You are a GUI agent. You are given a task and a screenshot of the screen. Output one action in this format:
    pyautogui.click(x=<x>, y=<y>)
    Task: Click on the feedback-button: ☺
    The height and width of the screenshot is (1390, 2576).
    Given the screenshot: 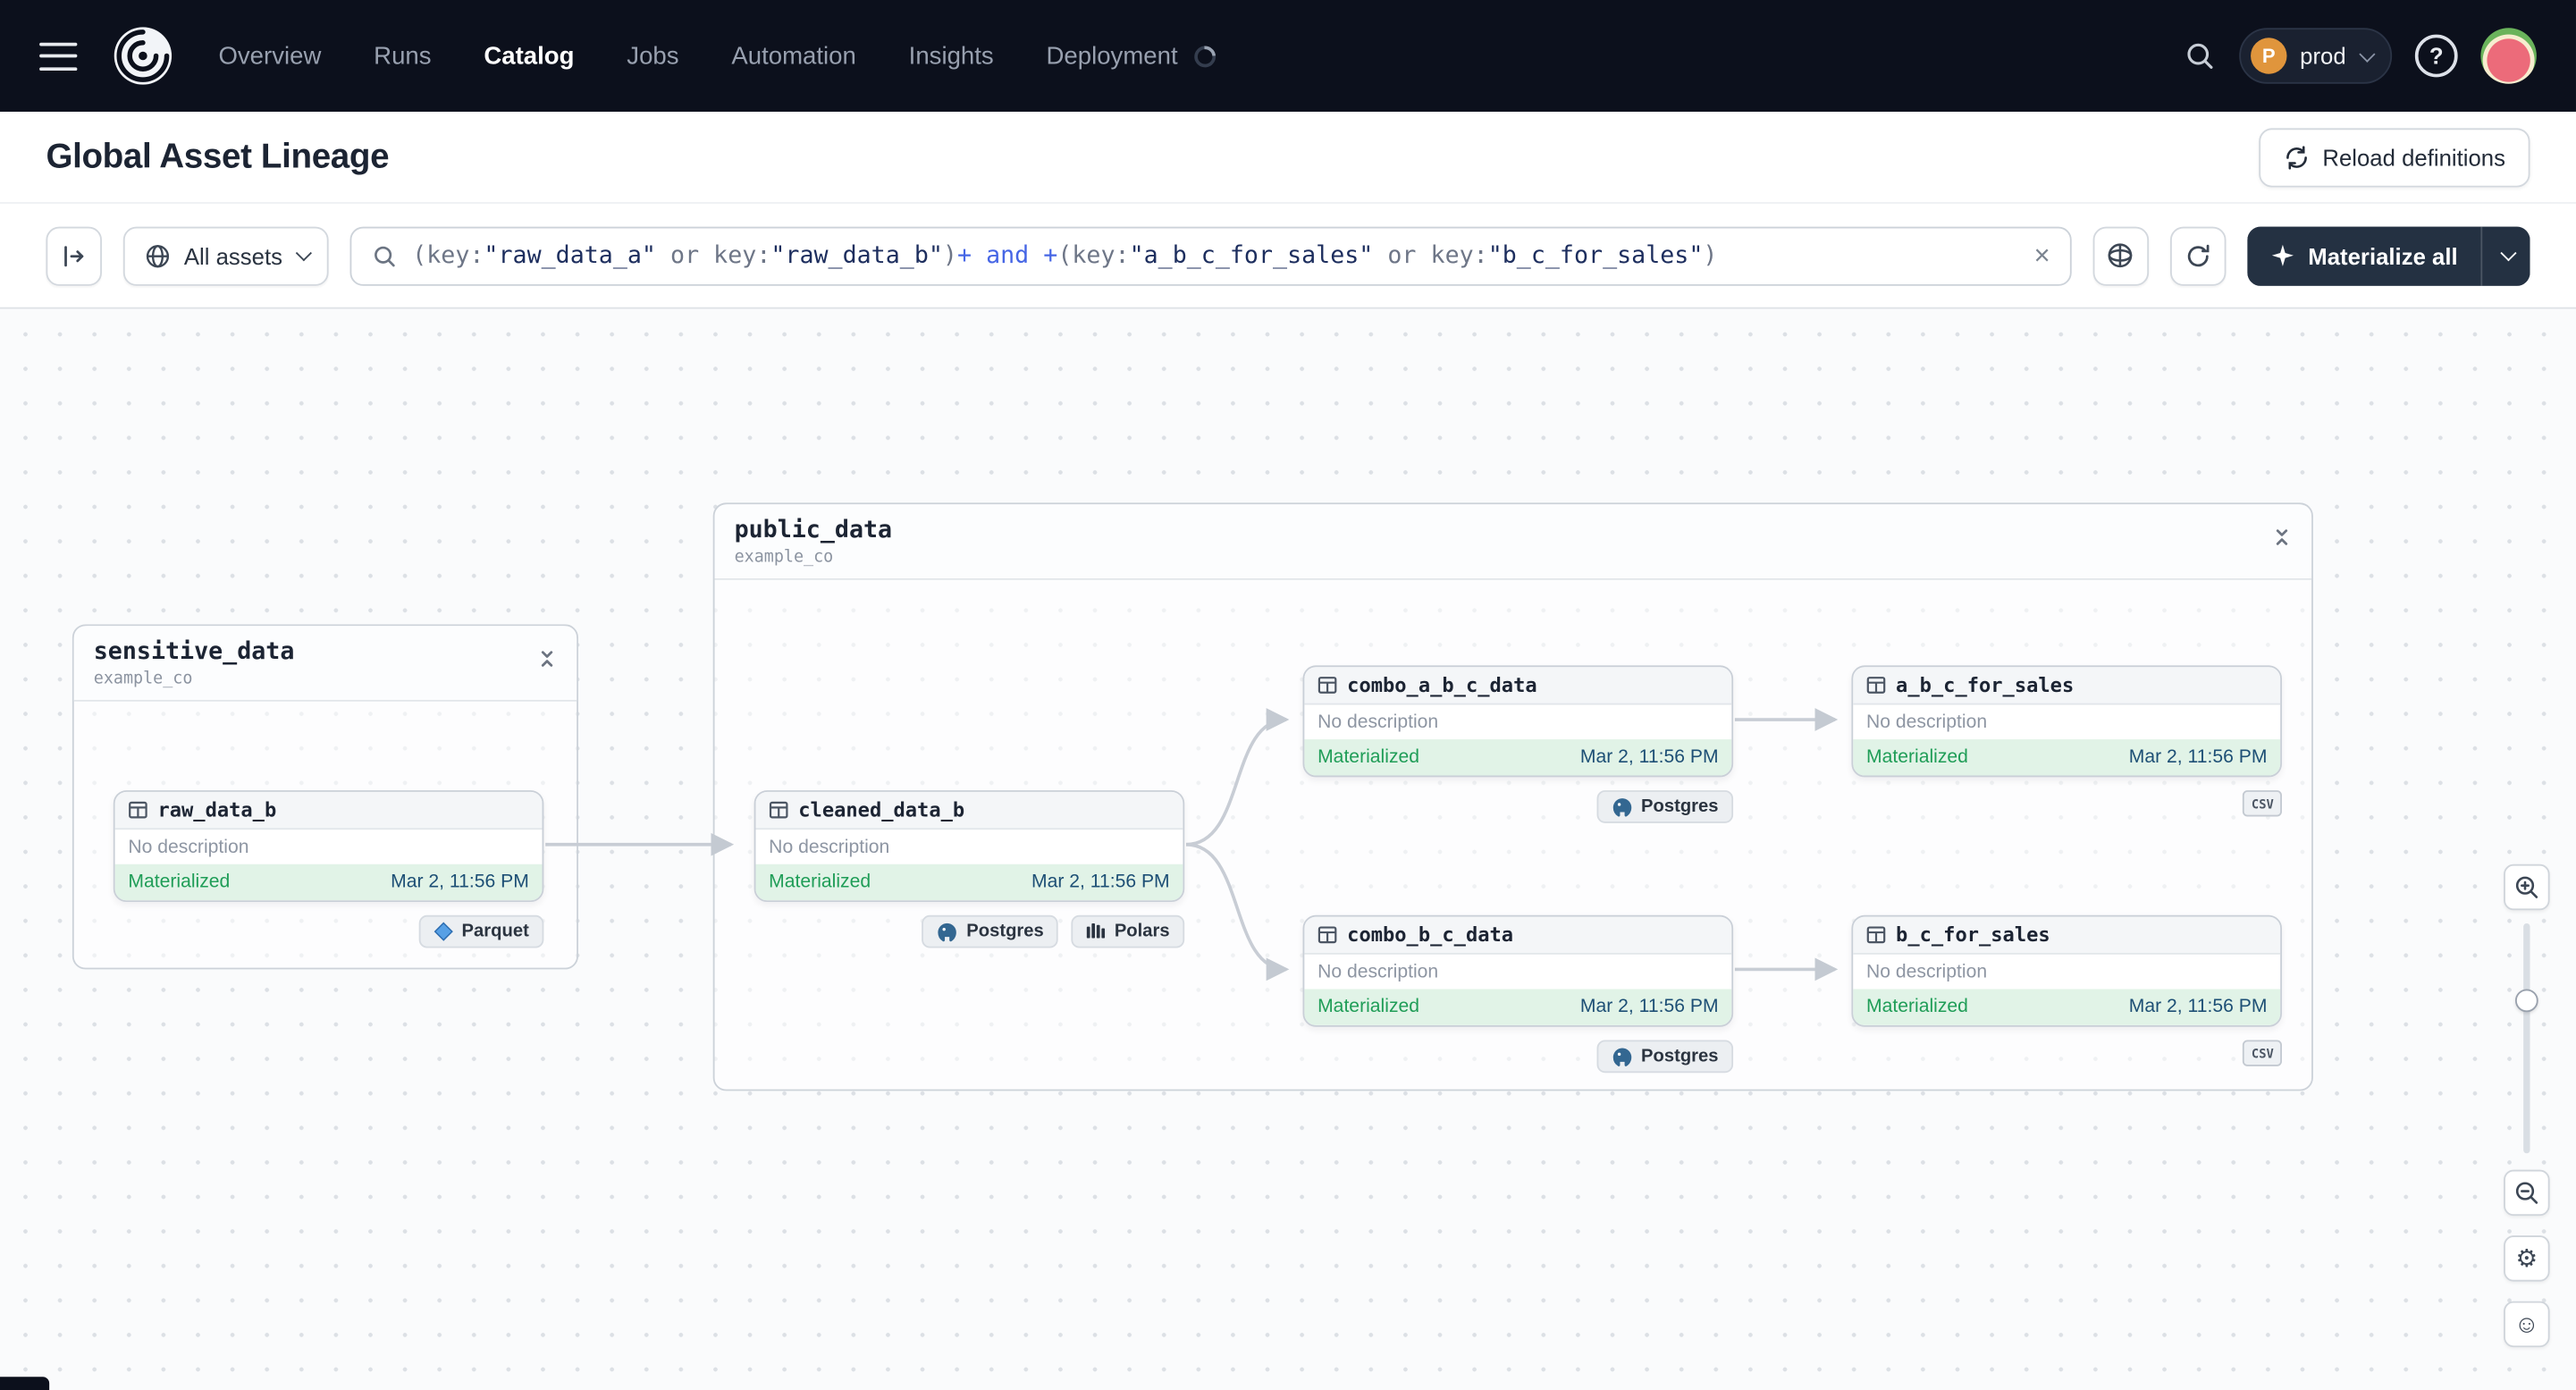 What is the action you would take?
    pyautogui.click(x=2527, y=1324)
    